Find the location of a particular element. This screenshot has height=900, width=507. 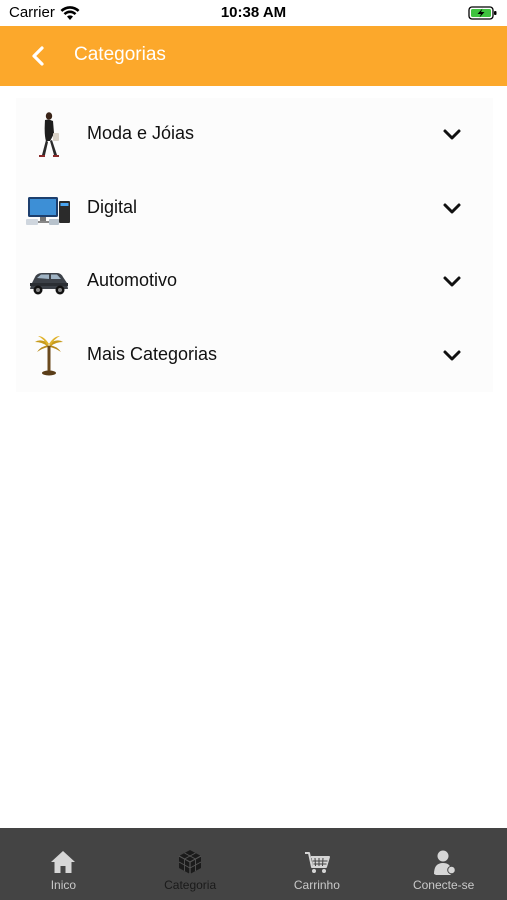

category-label: Moda e Jóias is located at coordinates (141, 133).